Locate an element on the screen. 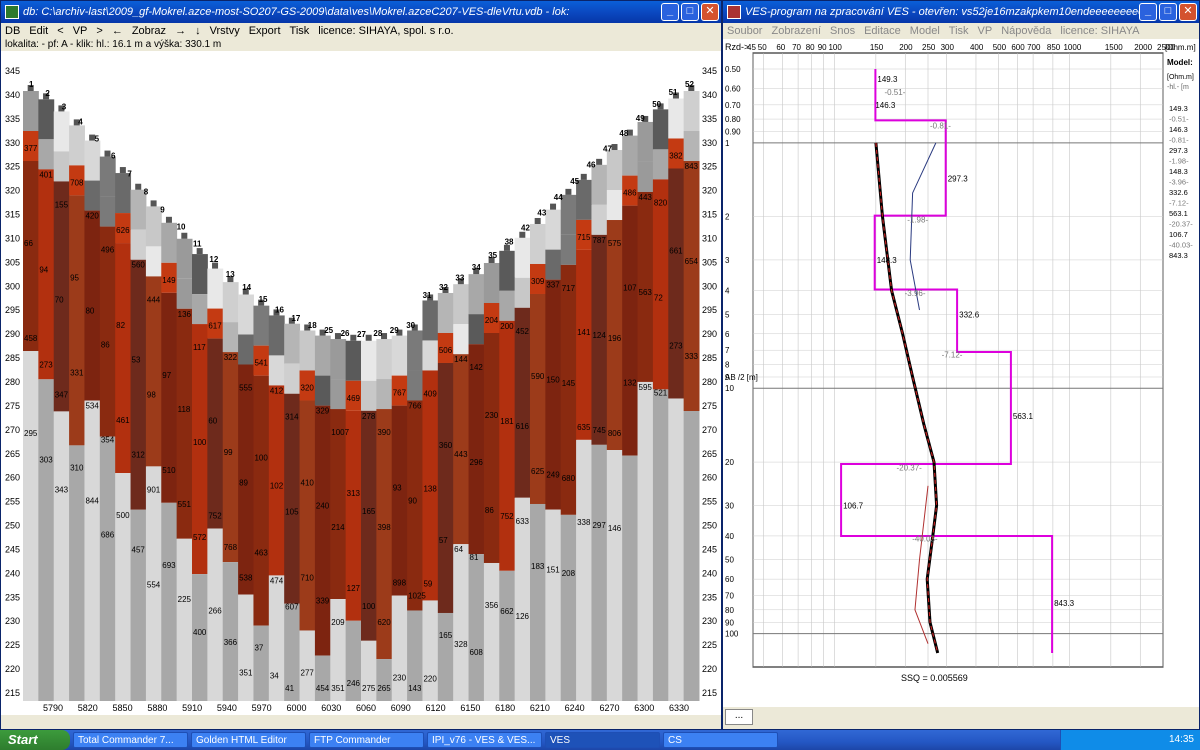  probe-number: 3 is located at coordinates (64, 106).